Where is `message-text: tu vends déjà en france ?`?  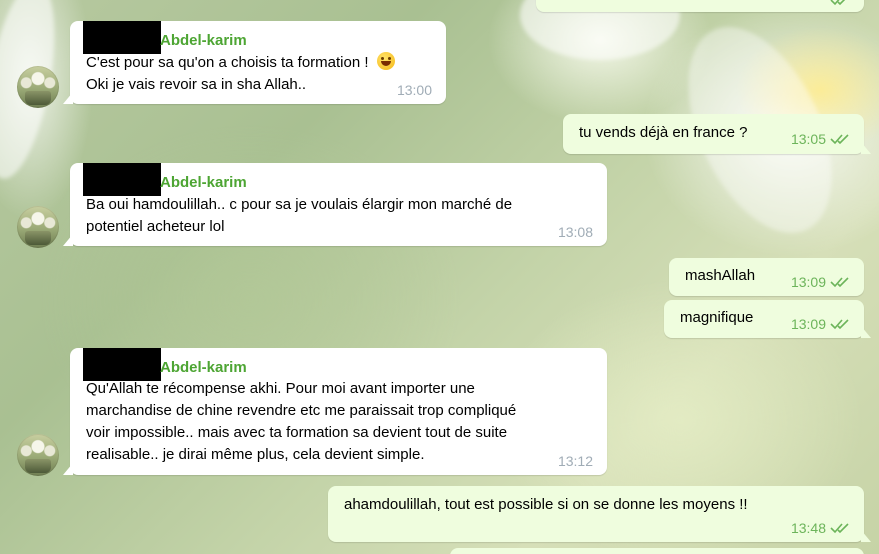
message-text: tu vends déjà en france ? is located at coordinates (663, 132).